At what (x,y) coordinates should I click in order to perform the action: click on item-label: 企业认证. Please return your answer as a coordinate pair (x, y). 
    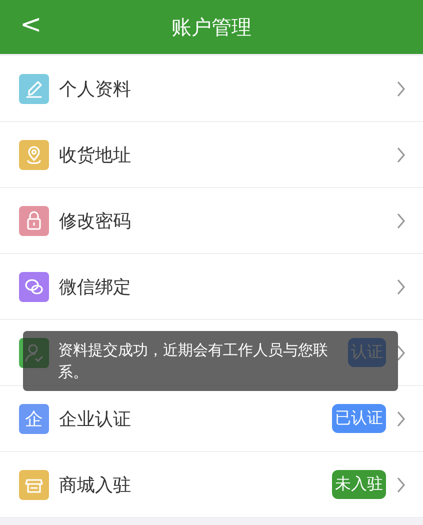
    Looking at the image, I should click on (95, 419).